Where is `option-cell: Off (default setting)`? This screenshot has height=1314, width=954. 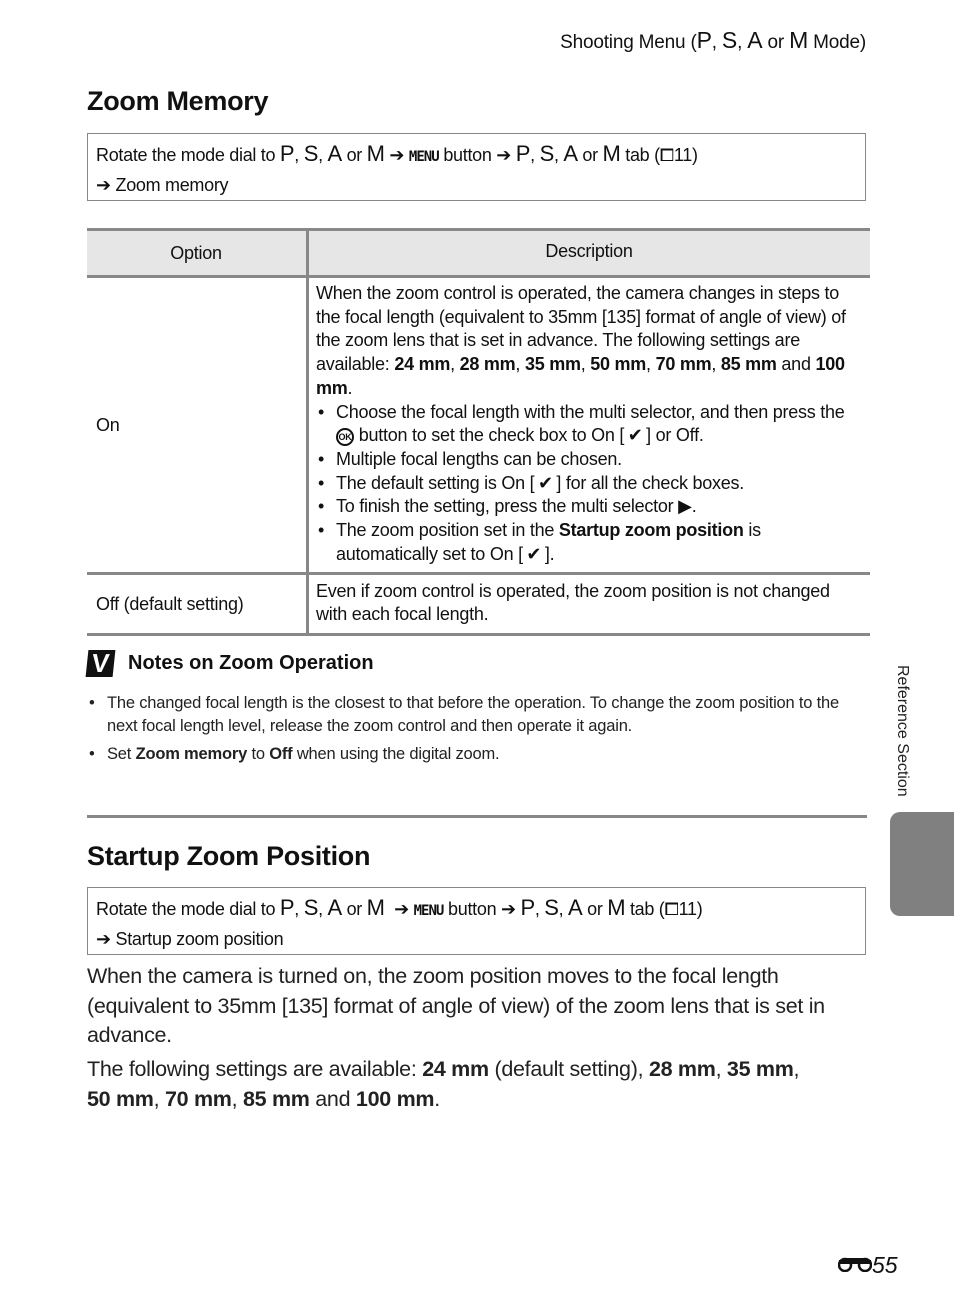
option-cell: Off (default setting) is located at coordinates (198, 605).